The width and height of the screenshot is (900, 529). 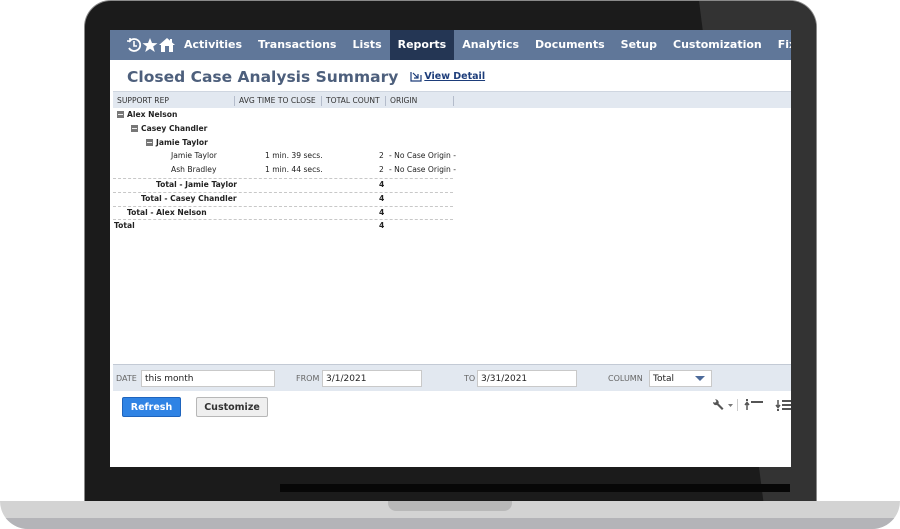 I want to click on from-label: FROM, so click(x=308, y=378).